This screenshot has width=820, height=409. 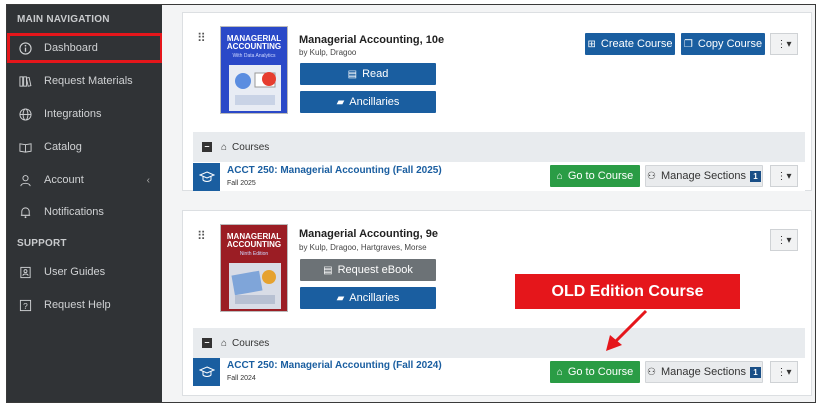 I want to click on help-icon: ?, so click(x=25, y=305).